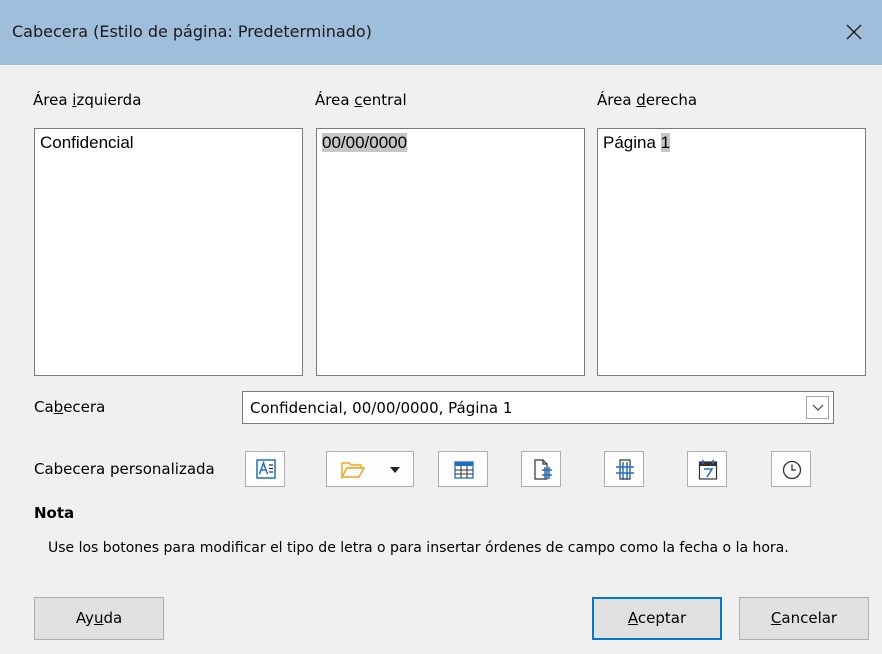 The width and height of the screenshot is (882, 654). Describe the element at coordinates (361, 100) in the screenshot. I see `center-area-label: Área central` at that location.